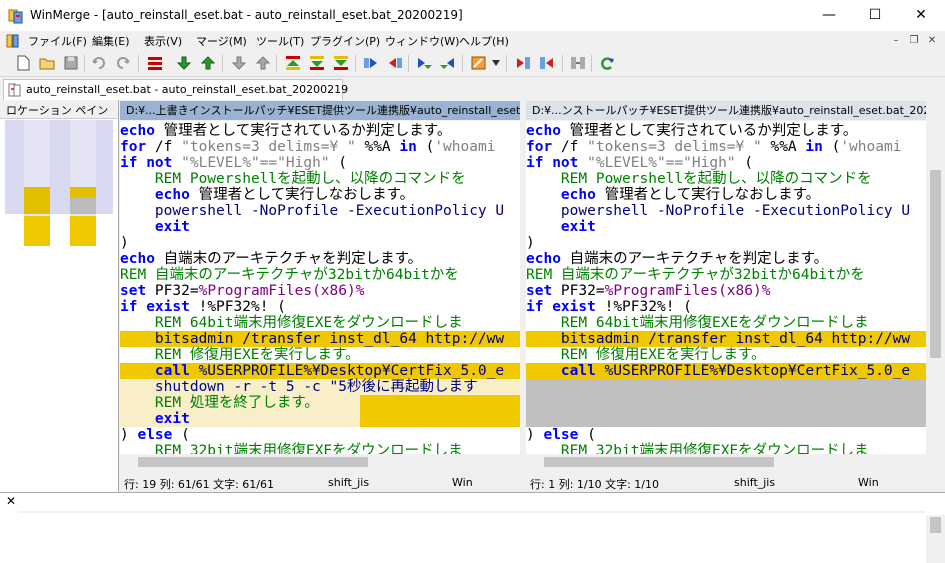 This screenshot has width=945, height=563. I want to click on cursor-position: 行: 1 列: 1/10 文字: 1/10, so click(595, 484).